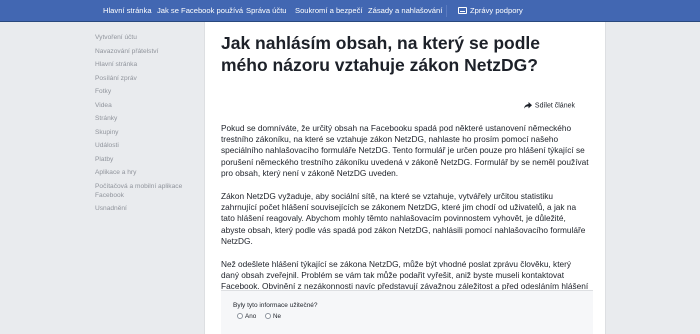  I want to click on nav-how-to-use: Jak se Facebook používá, so click(200, 11).